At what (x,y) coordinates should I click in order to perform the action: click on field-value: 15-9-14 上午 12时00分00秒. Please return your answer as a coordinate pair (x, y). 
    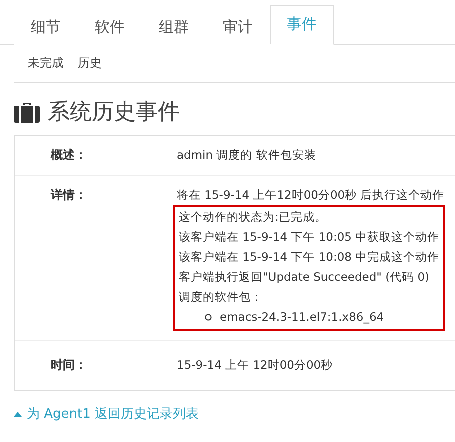
    Looking at the image, I should click on (255, 365).